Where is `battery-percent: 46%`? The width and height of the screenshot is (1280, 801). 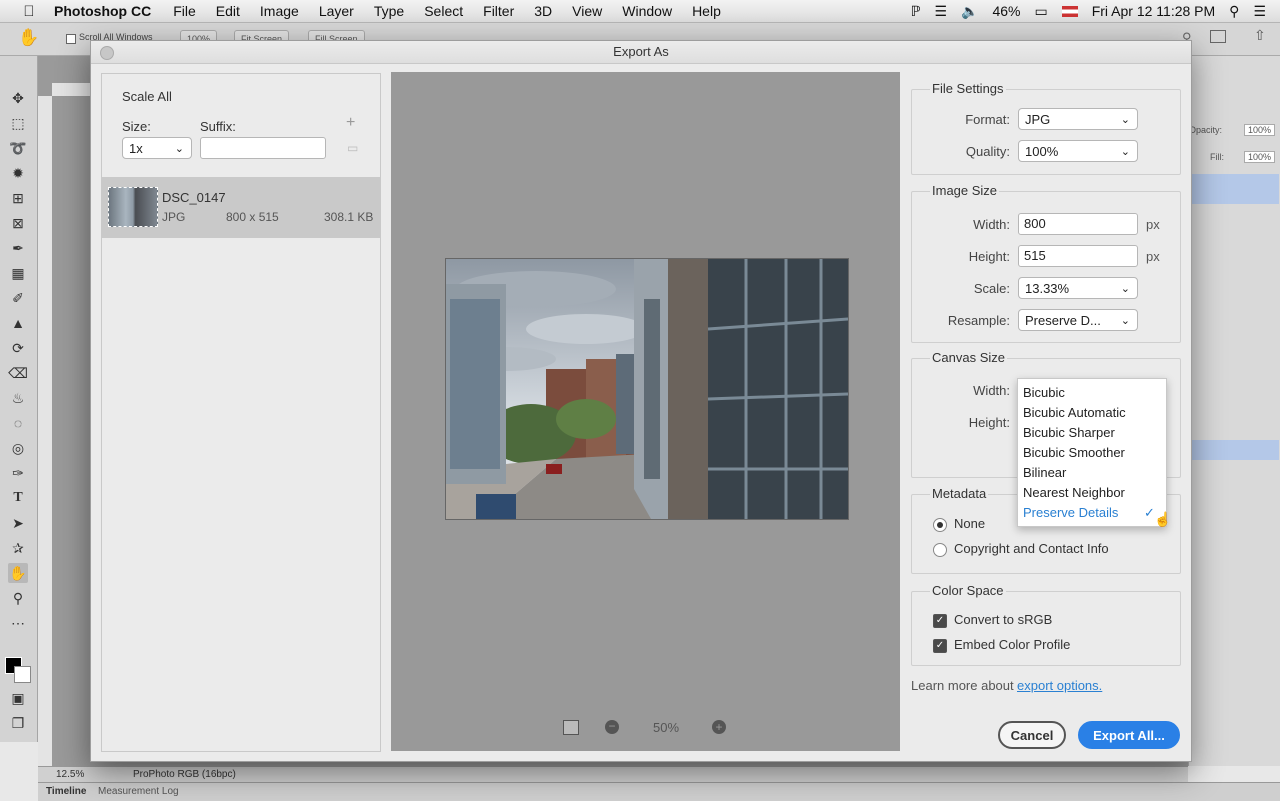
battery-percent: 46% is located at coordinates (1006, 11).